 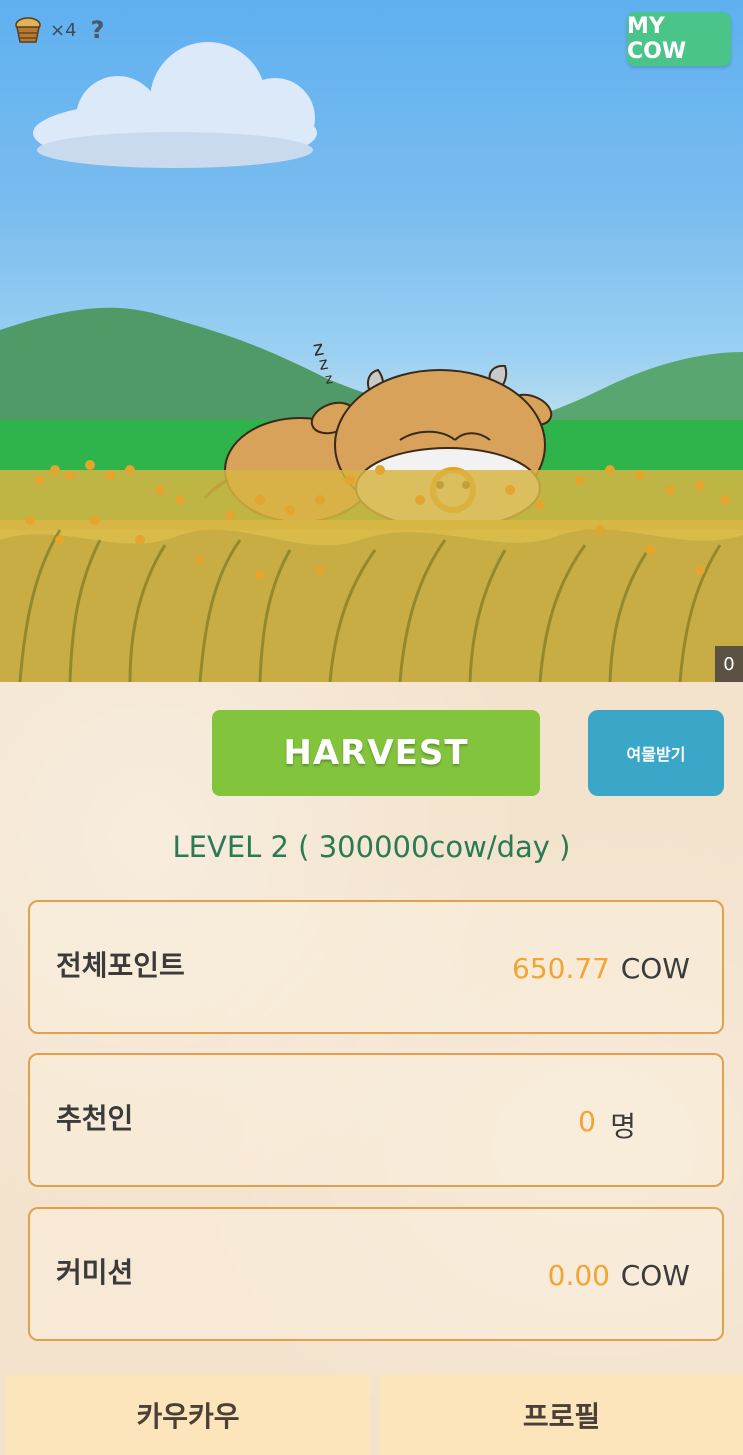 I want to click on svg-text: z, so click(x=329, y=379).